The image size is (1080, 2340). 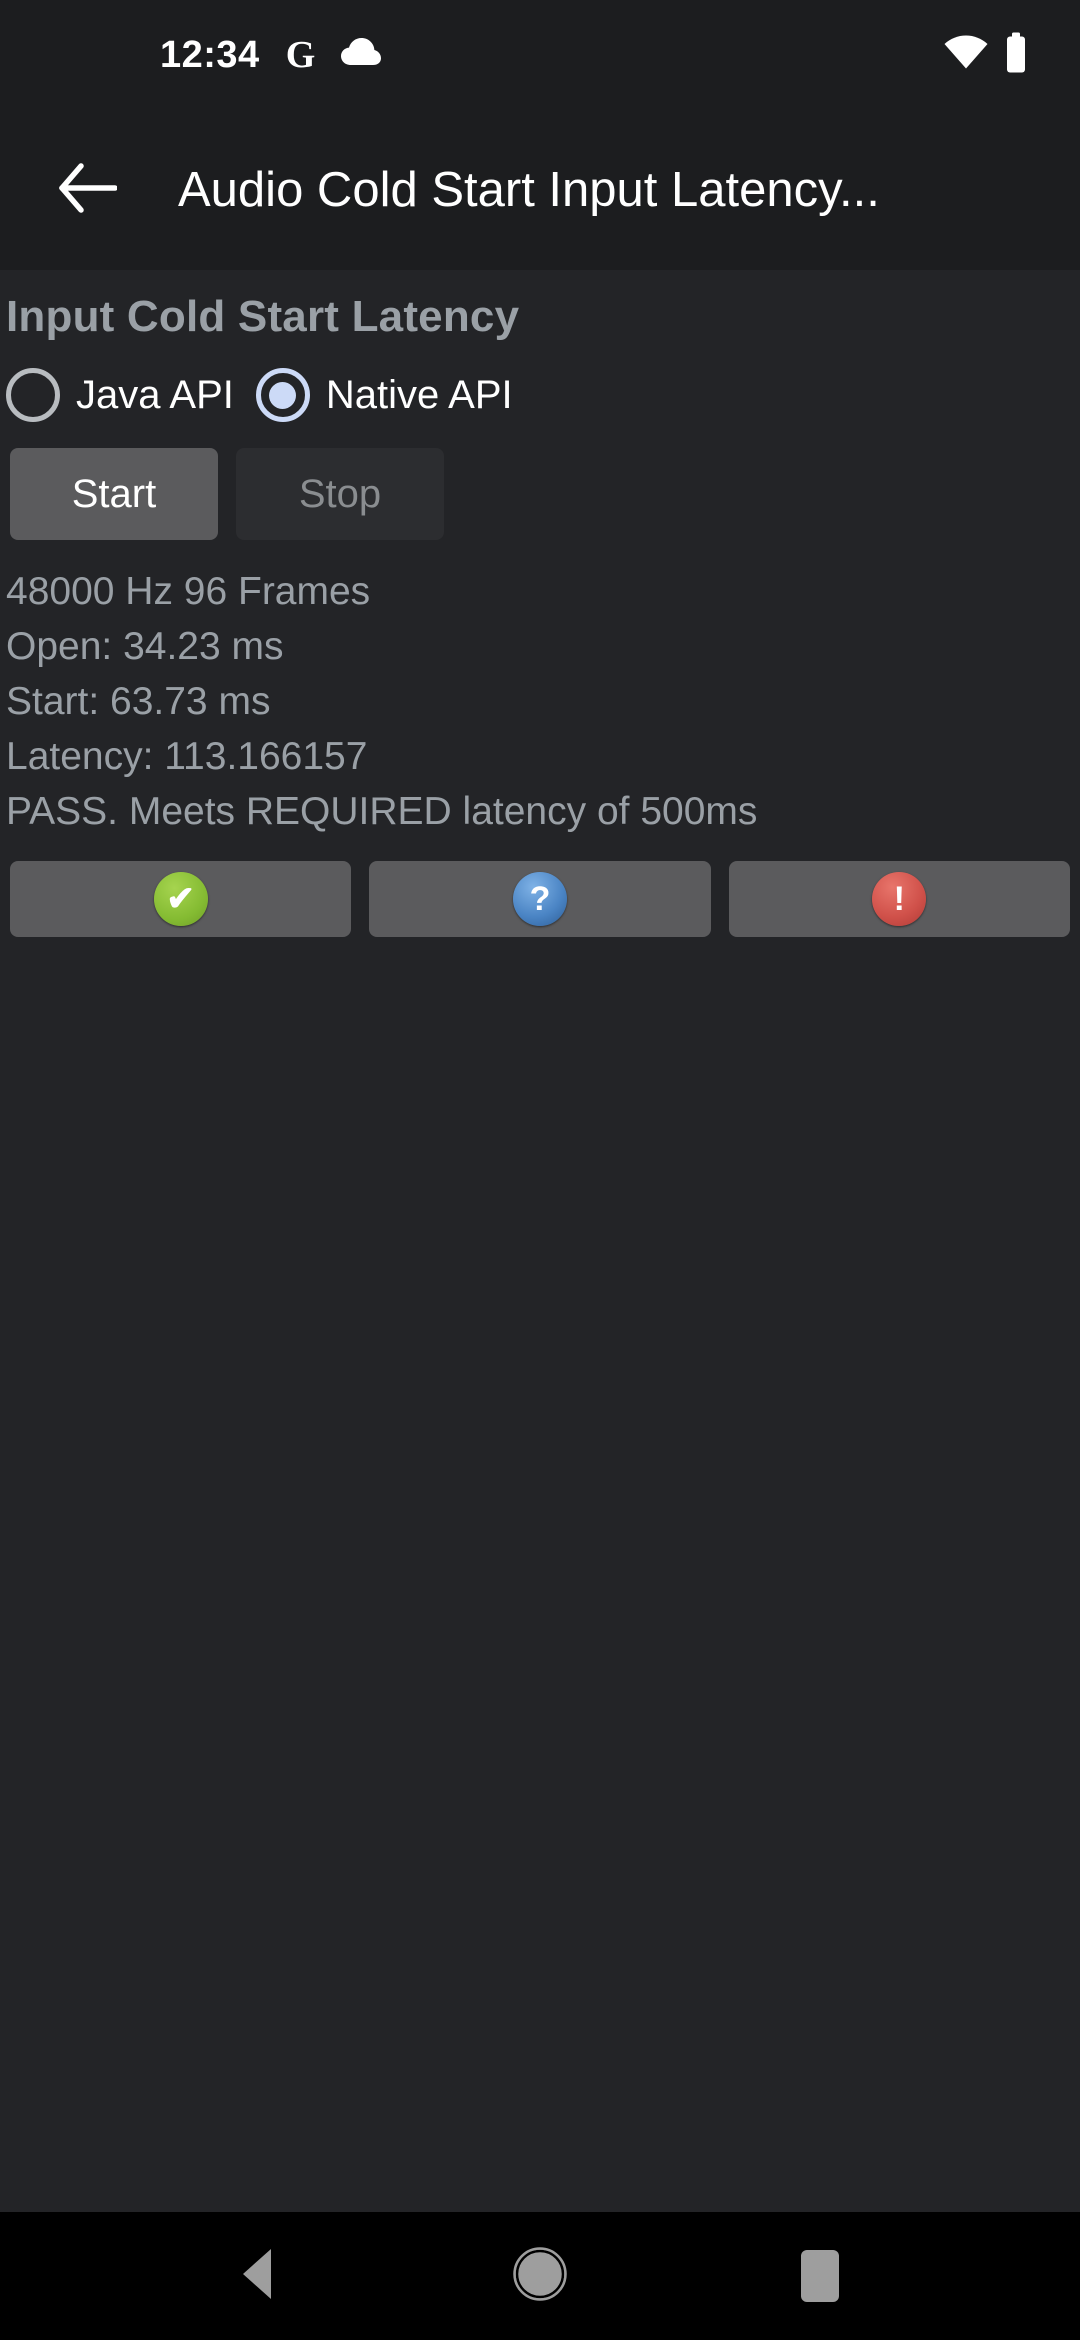 I want to click on radio-label-native-api: Native API, so click(x=419, y=394).